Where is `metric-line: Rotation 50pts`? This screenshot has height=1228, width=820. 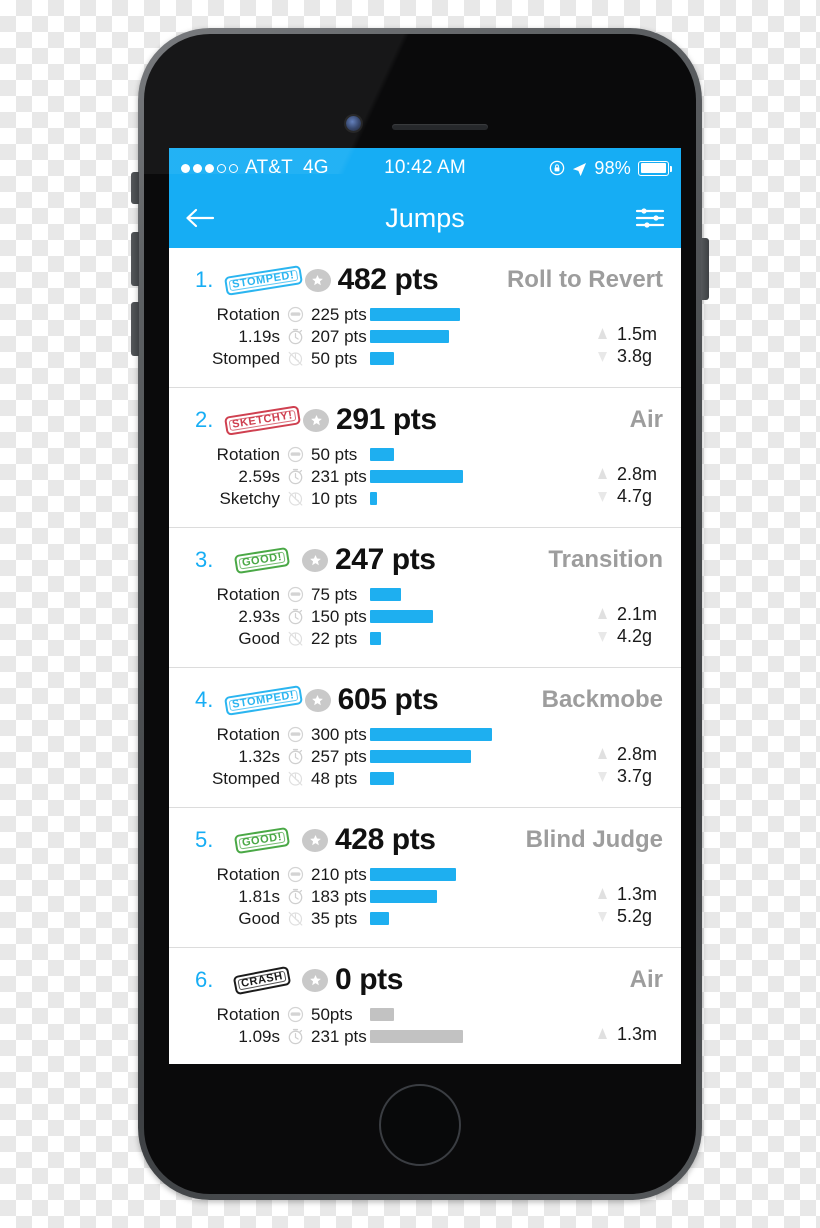 metric-line: Rotation 50pts is located at coordinates (351, 1014).